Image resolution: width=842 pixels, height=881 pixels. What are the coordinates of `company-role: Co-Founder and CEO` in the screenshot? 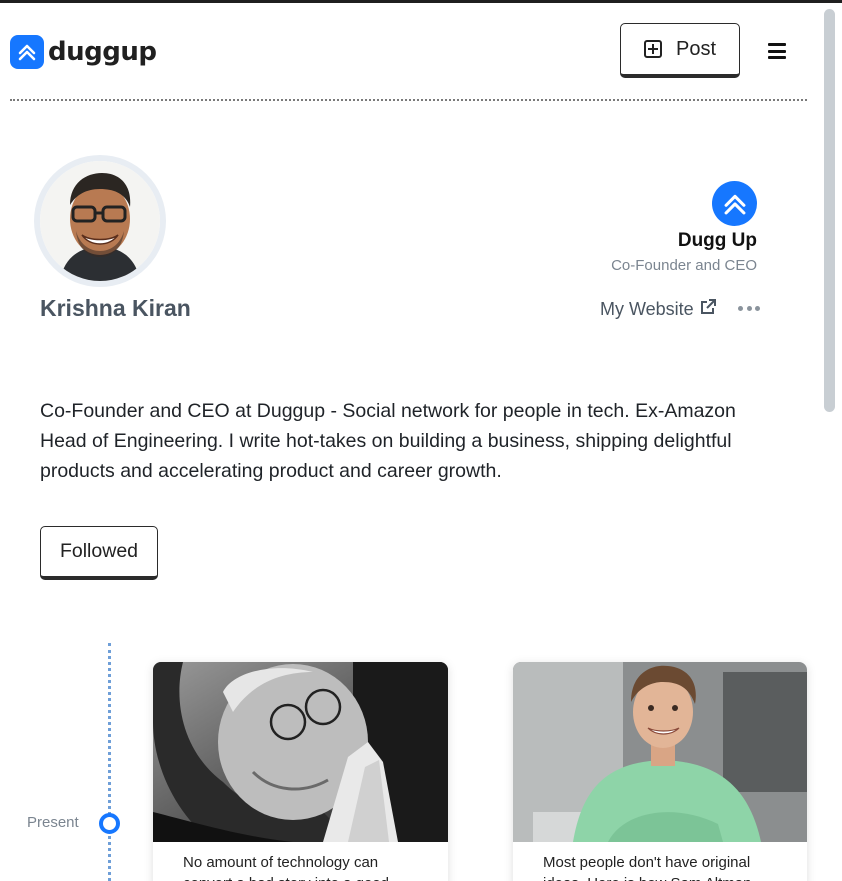 It's located at (684, 265).